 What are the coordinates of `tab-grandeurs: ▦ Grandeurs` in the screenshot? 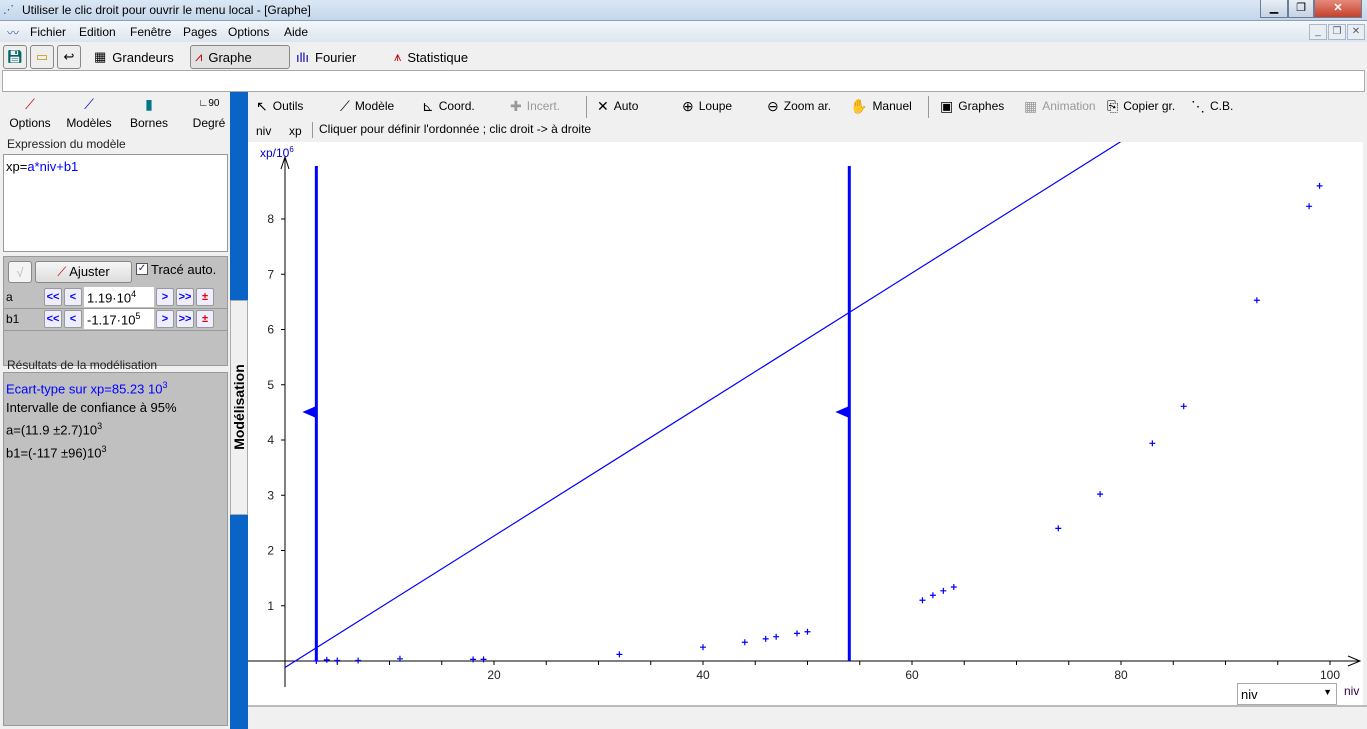 It's located at (134, 57).